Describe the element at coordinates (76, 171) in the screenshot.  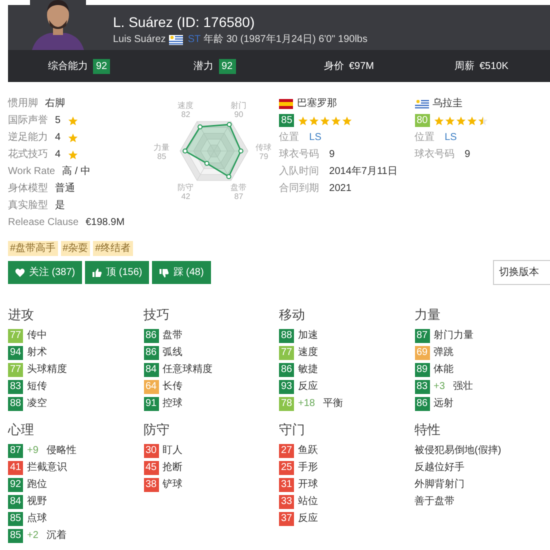
I see `info-value: 高 / 中` at that location.